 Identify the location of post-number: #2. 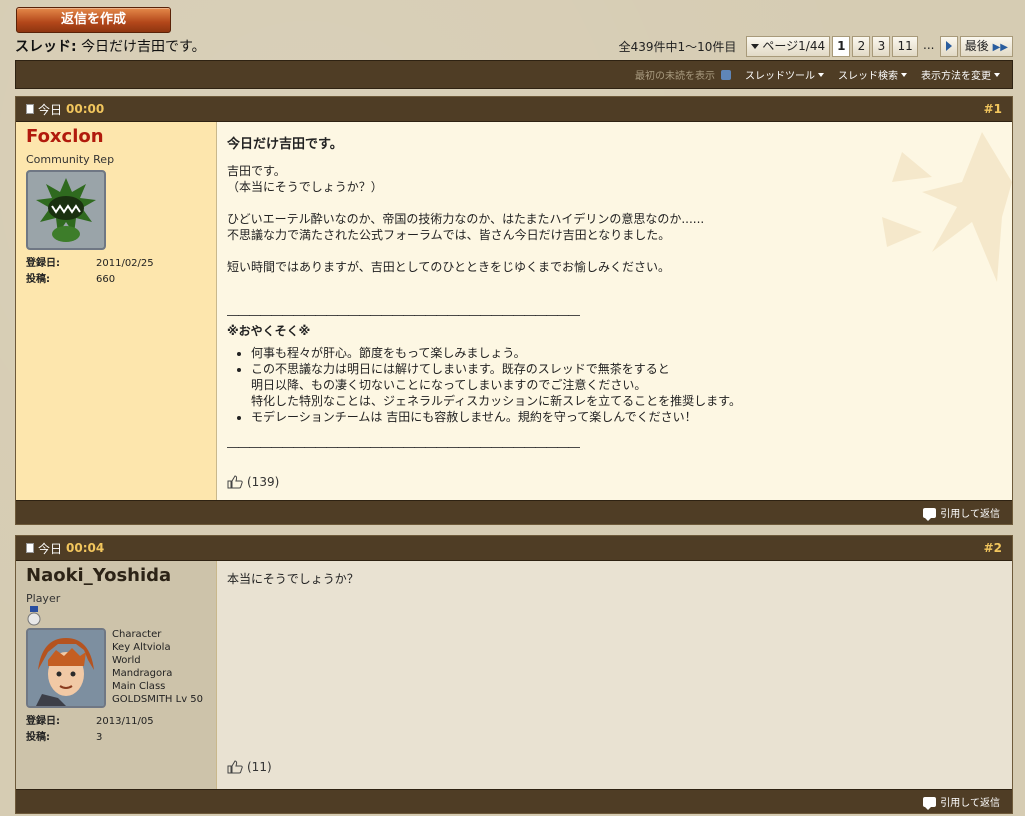
(993, 548).